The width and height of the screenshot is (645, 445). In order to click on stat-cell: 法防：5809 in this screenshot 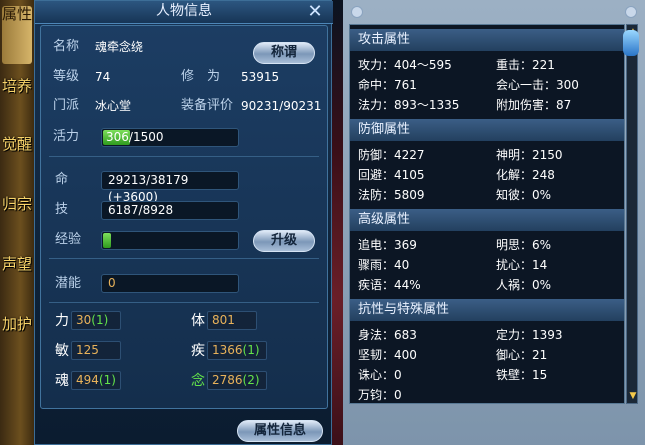, I will do `click(391, 195)`.